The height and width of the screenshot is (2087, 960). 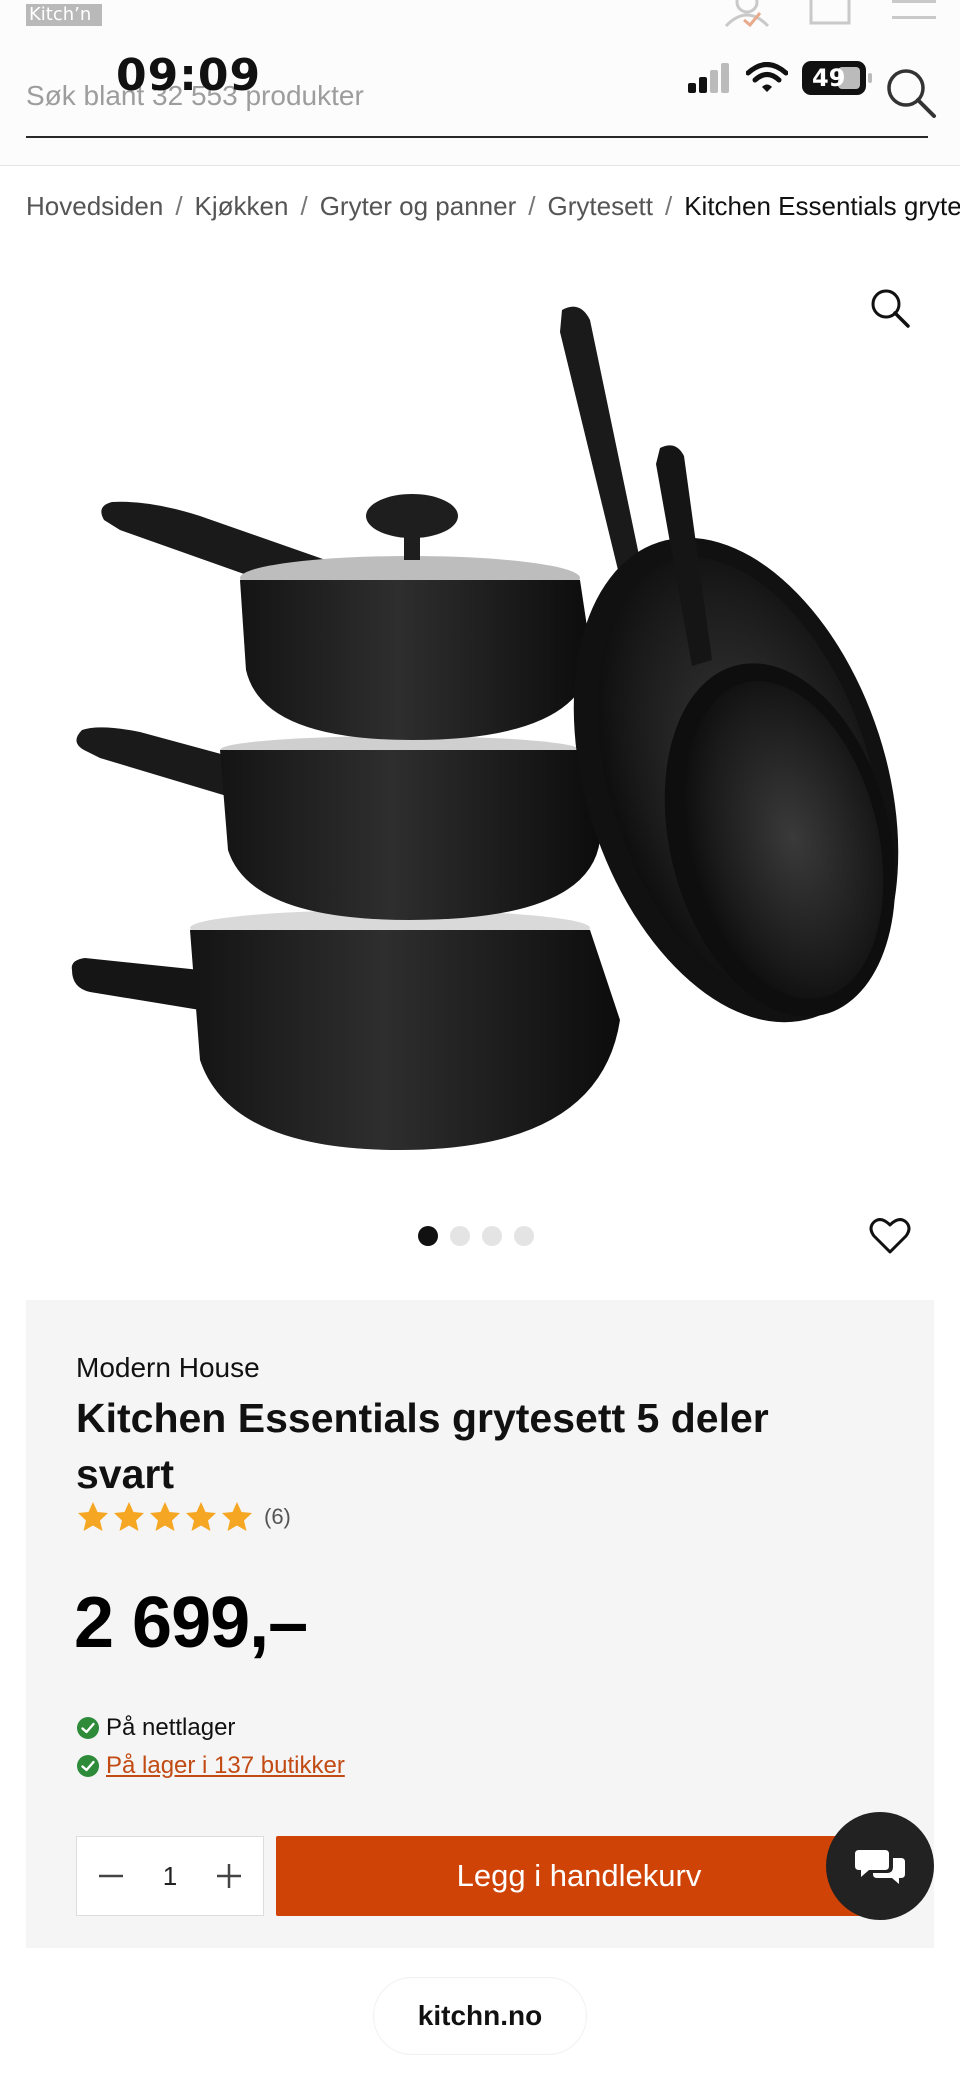 I want to click on stock-online: På nettlager, so click(x=155, y=1728).